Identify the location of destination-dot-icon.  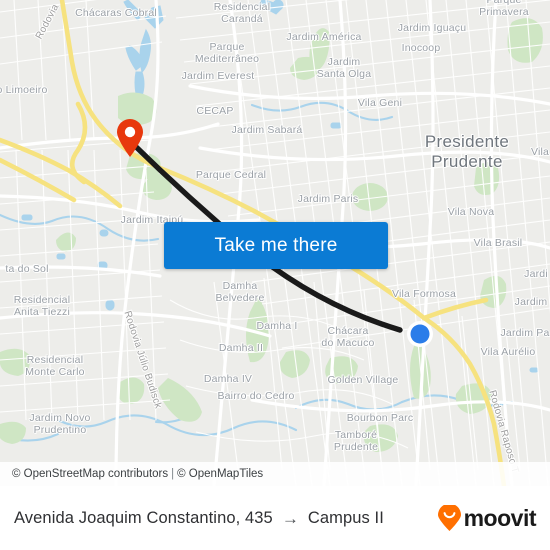
(420, 334).